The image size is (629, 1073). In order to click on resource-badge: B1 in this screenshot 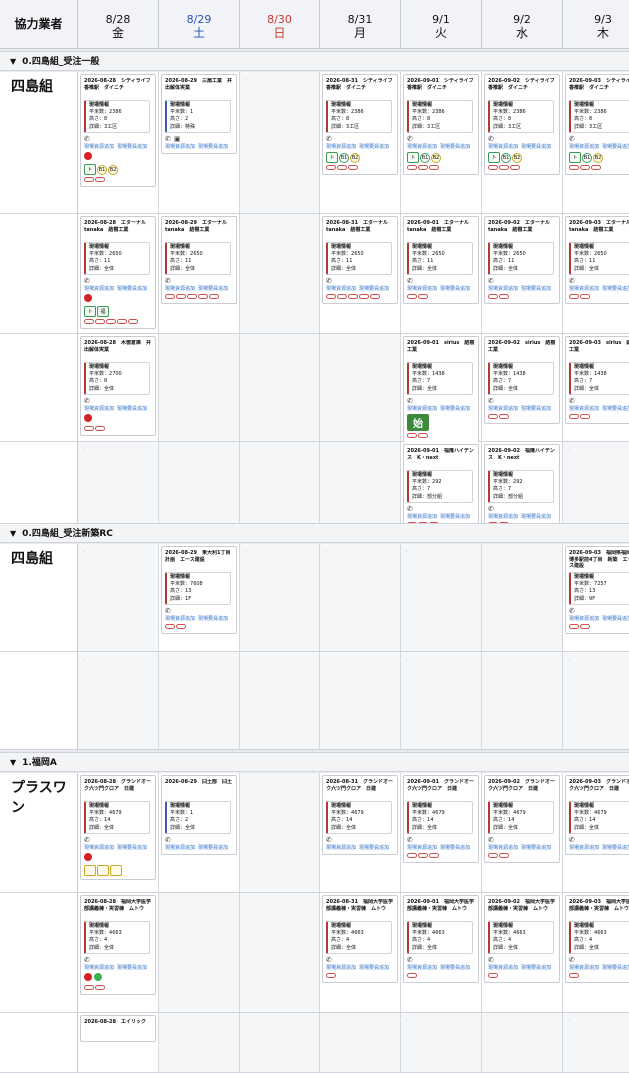, I will do `click(425, 157)`.